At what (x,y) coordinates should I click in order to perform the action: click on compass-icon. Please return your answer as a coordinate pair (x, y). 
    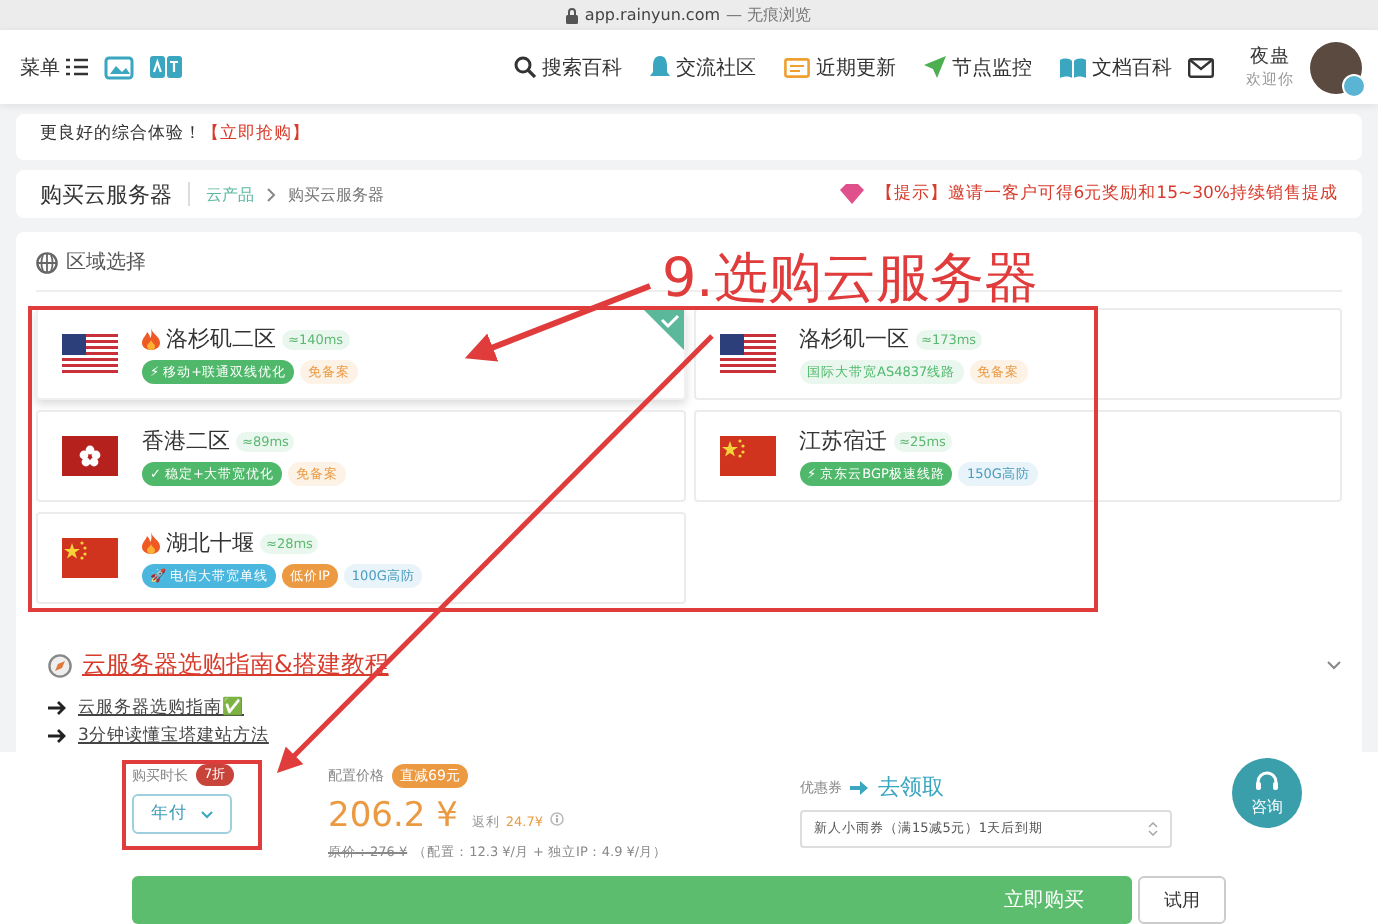
    Looking at the image, I should click on (60, 665).